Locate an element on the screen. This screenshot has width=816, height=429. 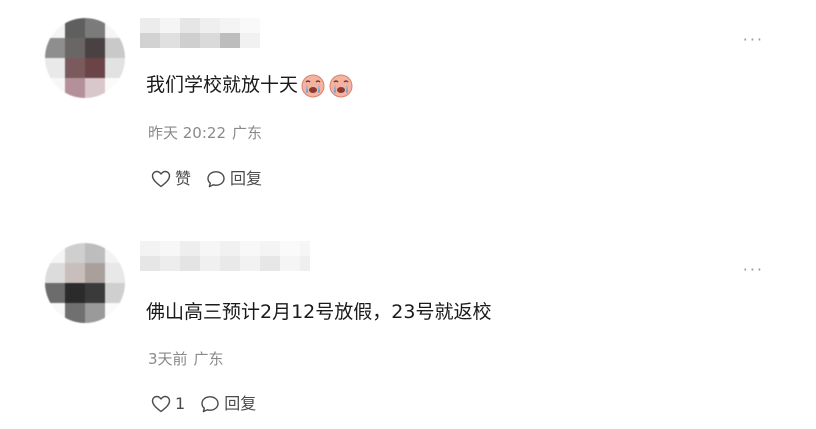
like-button: 赞 is located at coordinates (170, 179).